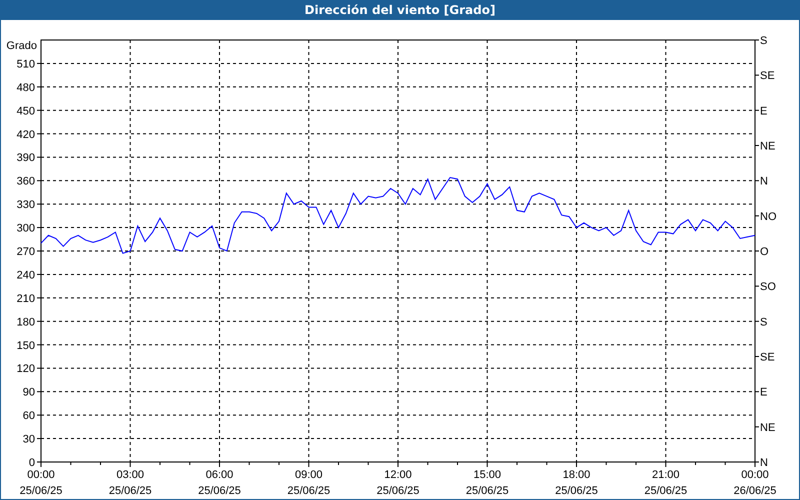  Describe the element at coordinates (25, 369) in the screenshot. I see `y-tick-label: 120` at that location.